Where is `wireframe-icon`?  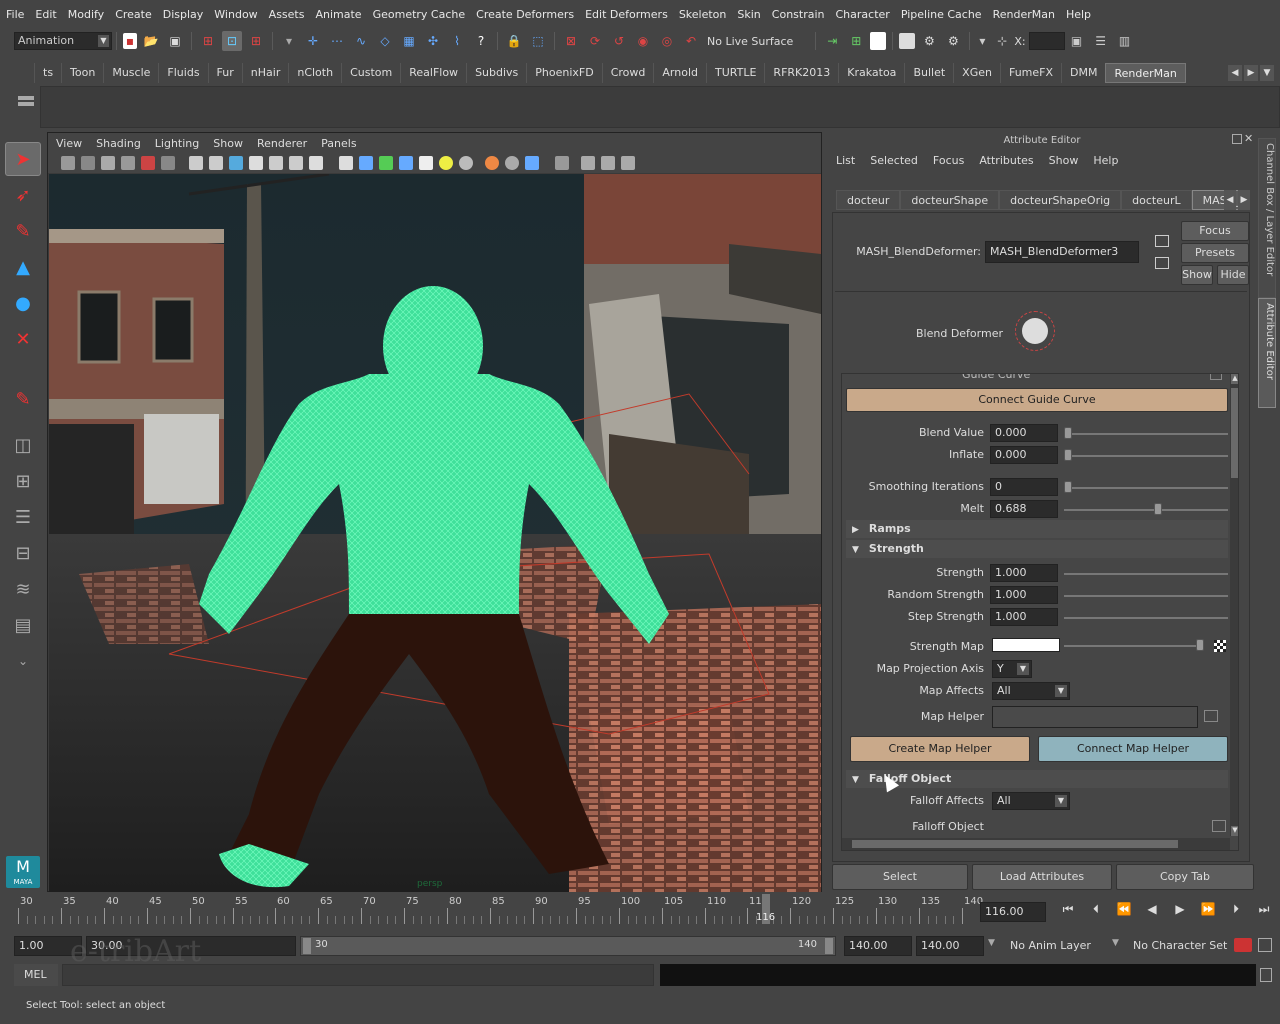 wireframe-icon is located at coordinates (346, 163).